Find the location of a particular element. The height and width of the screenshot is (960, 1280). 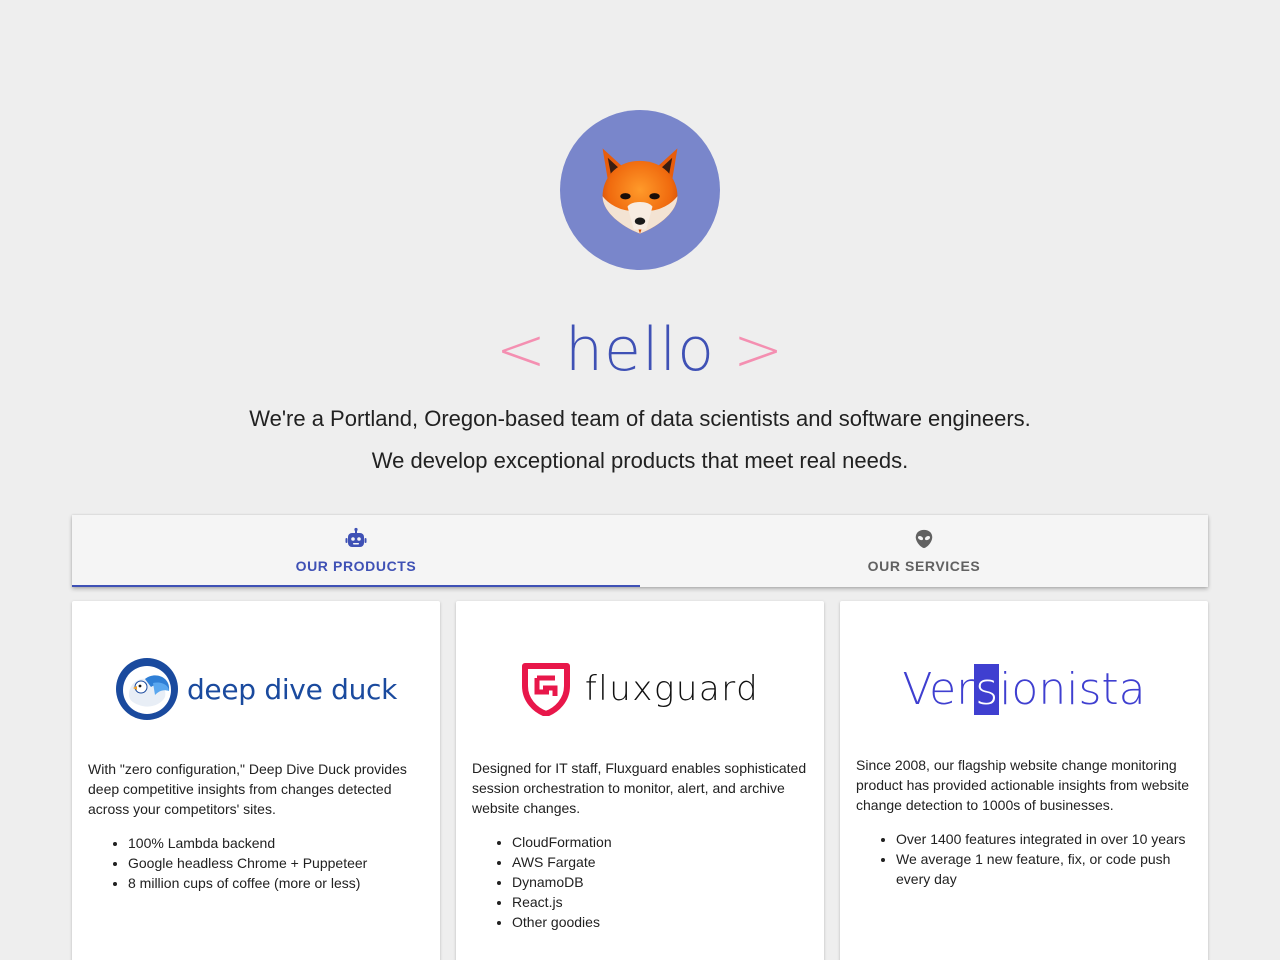

tab-bar: OUR PRODUCTS OUR SERVICES is located at coordinates (640, 551).